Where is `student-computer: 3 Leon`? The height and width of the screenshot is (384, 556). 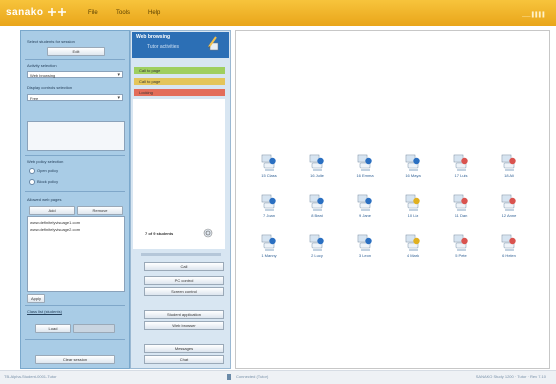 student-computer: 3 Leon is located at coordinates (365, 247).